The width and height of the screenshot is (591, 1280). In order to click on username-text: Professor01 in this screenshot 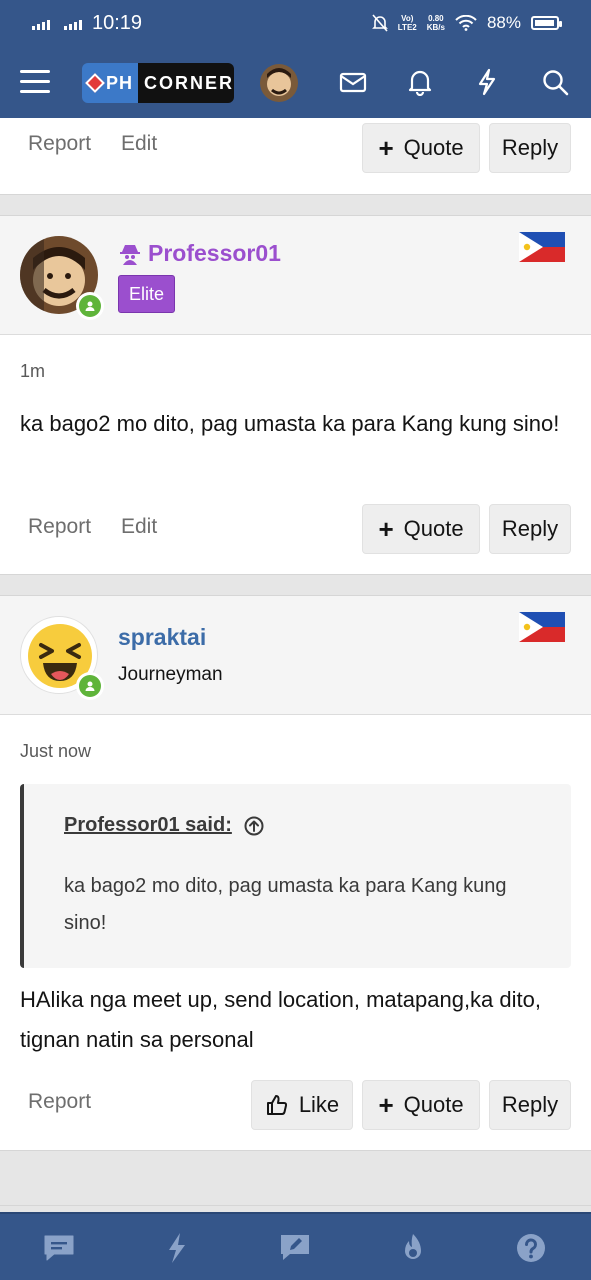, I will do `click(214, 253)`.